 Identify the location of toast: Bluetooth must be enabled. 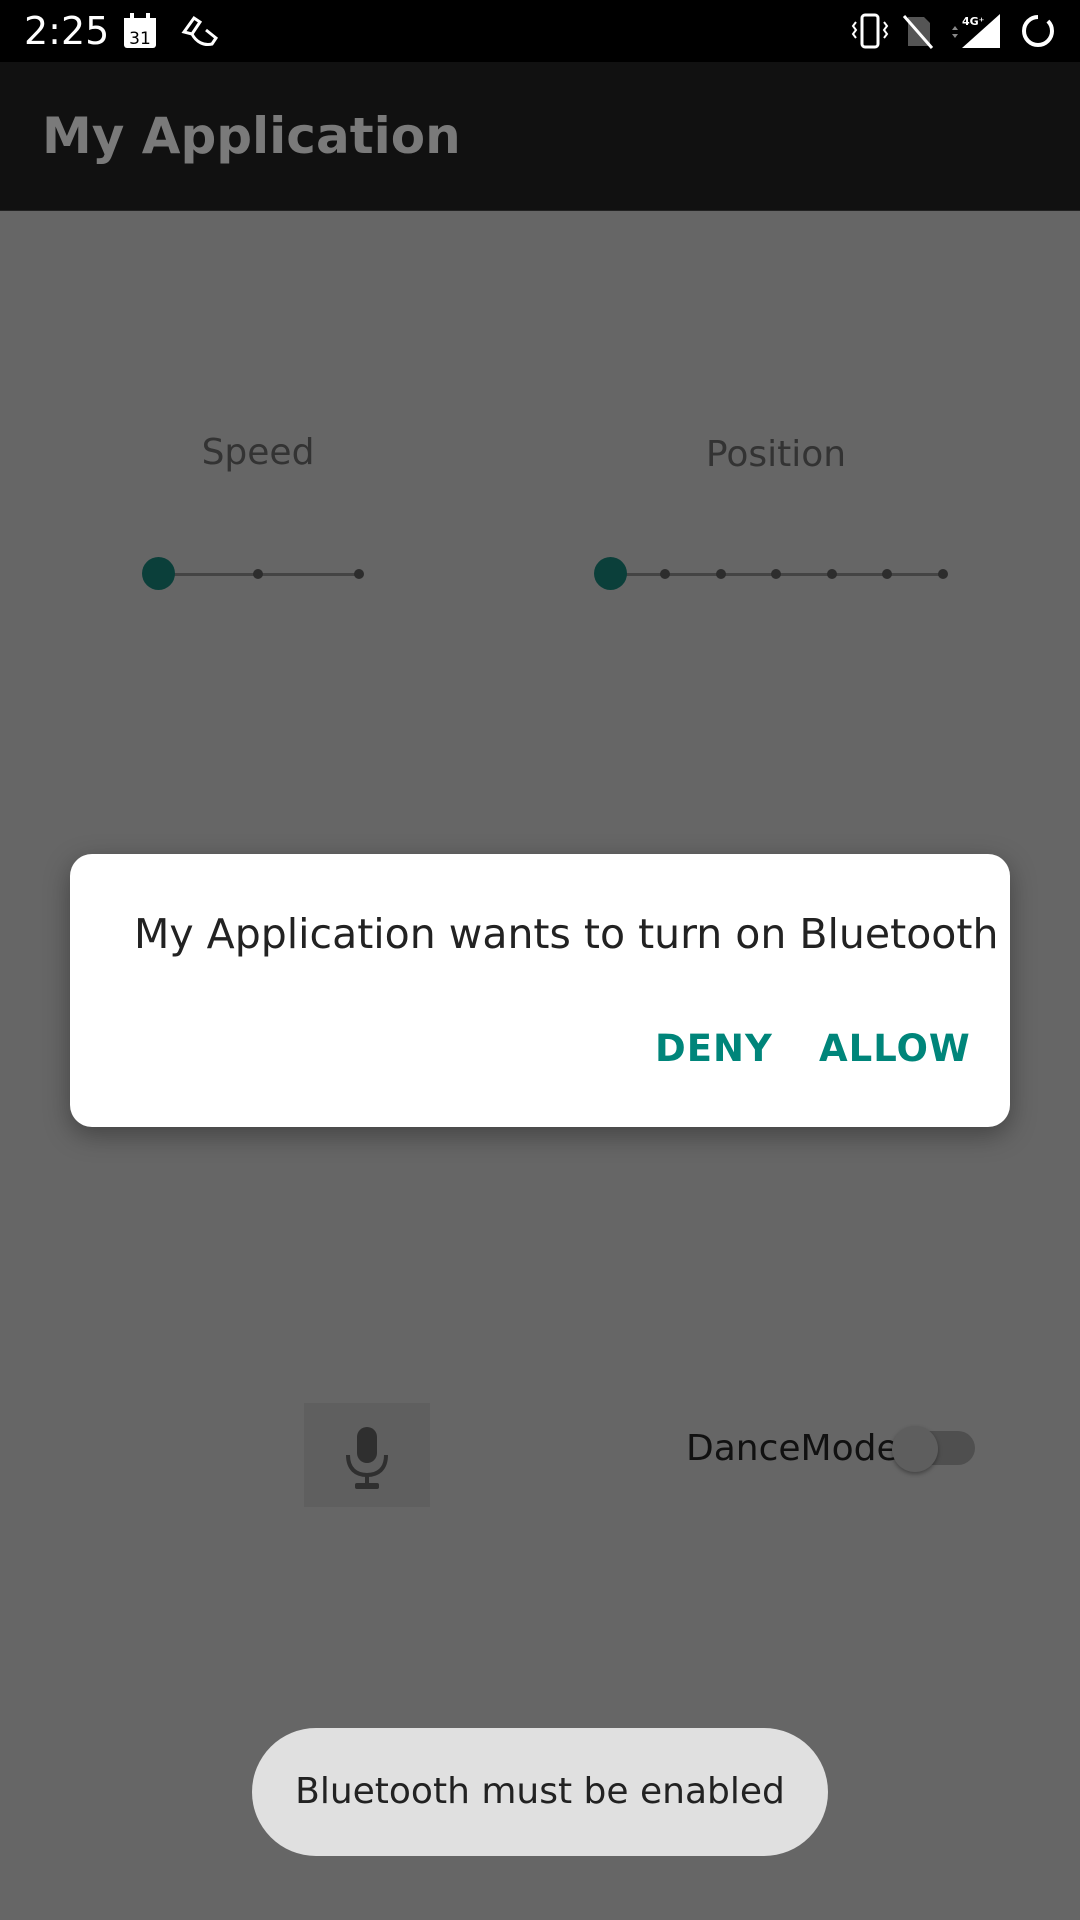
(540, 1792).